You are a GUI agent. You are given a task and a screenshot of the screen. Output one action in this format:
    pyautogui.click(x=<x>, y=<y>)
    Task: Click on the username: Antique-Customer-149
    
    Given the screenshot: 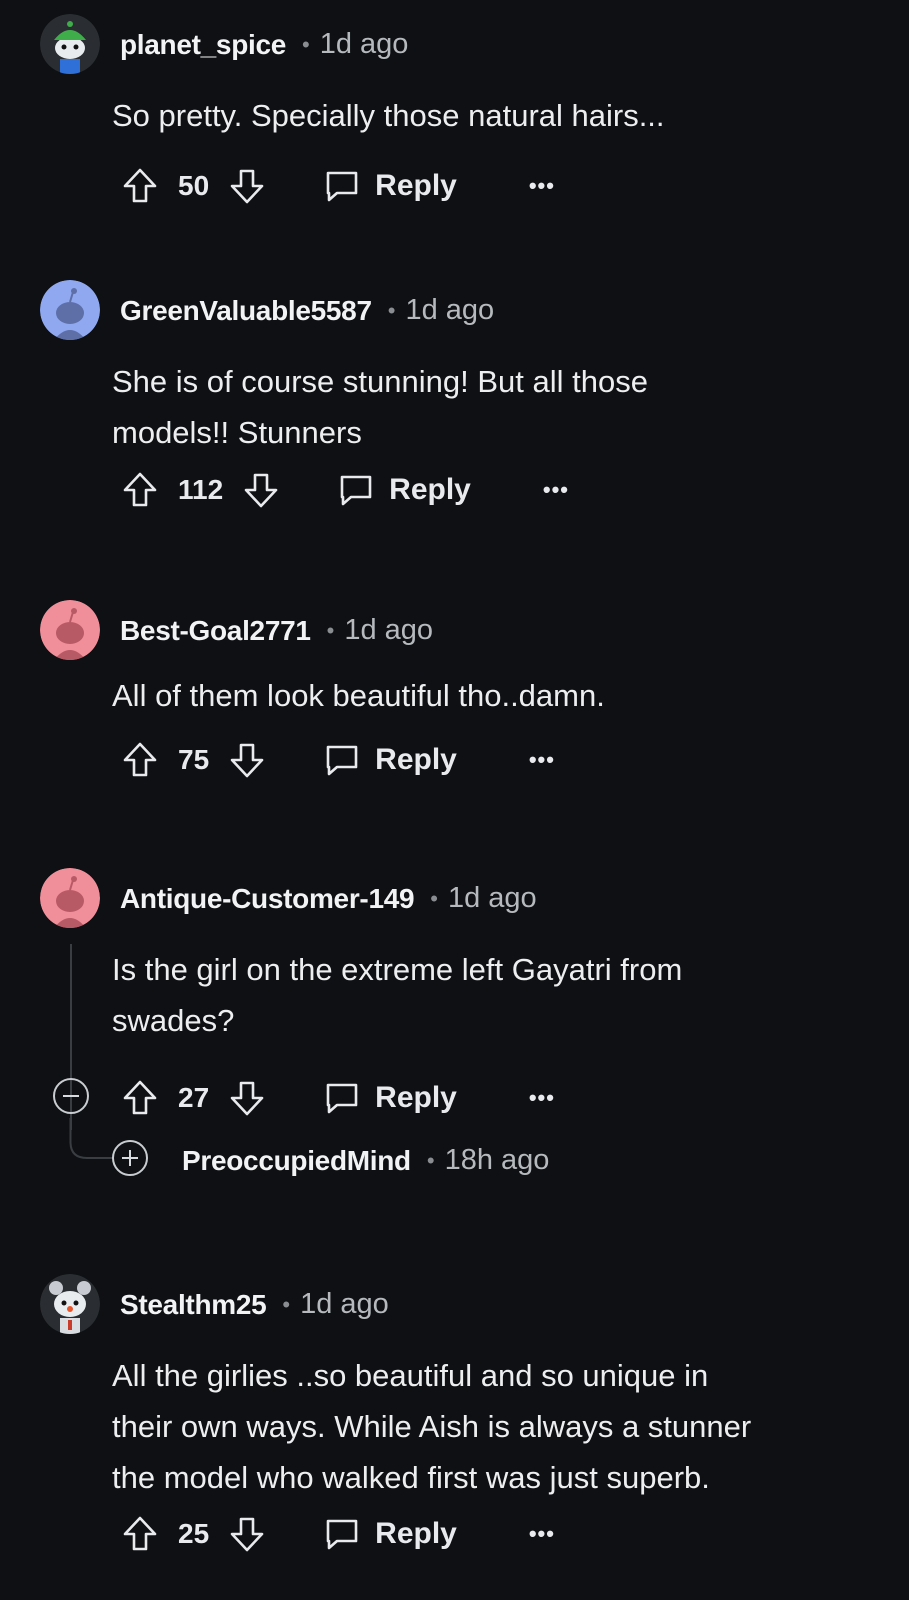 What is the action you would take?
    pyautogui.click(x=267, y=899)
    